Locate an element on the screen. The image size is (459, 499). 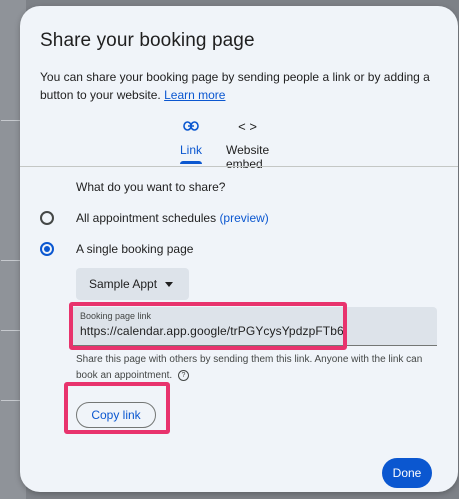
booking-link-label: Booking page link is located at coordinates (116, 316).